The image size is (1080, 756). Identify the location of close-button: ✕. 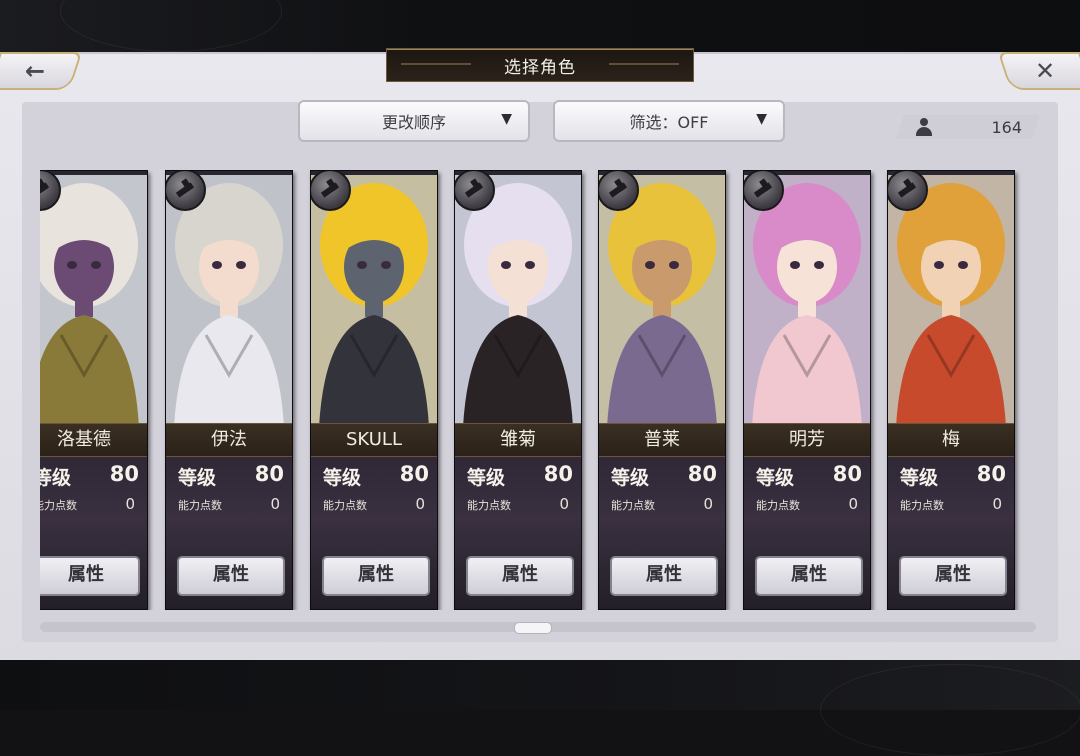
(1038, 71).